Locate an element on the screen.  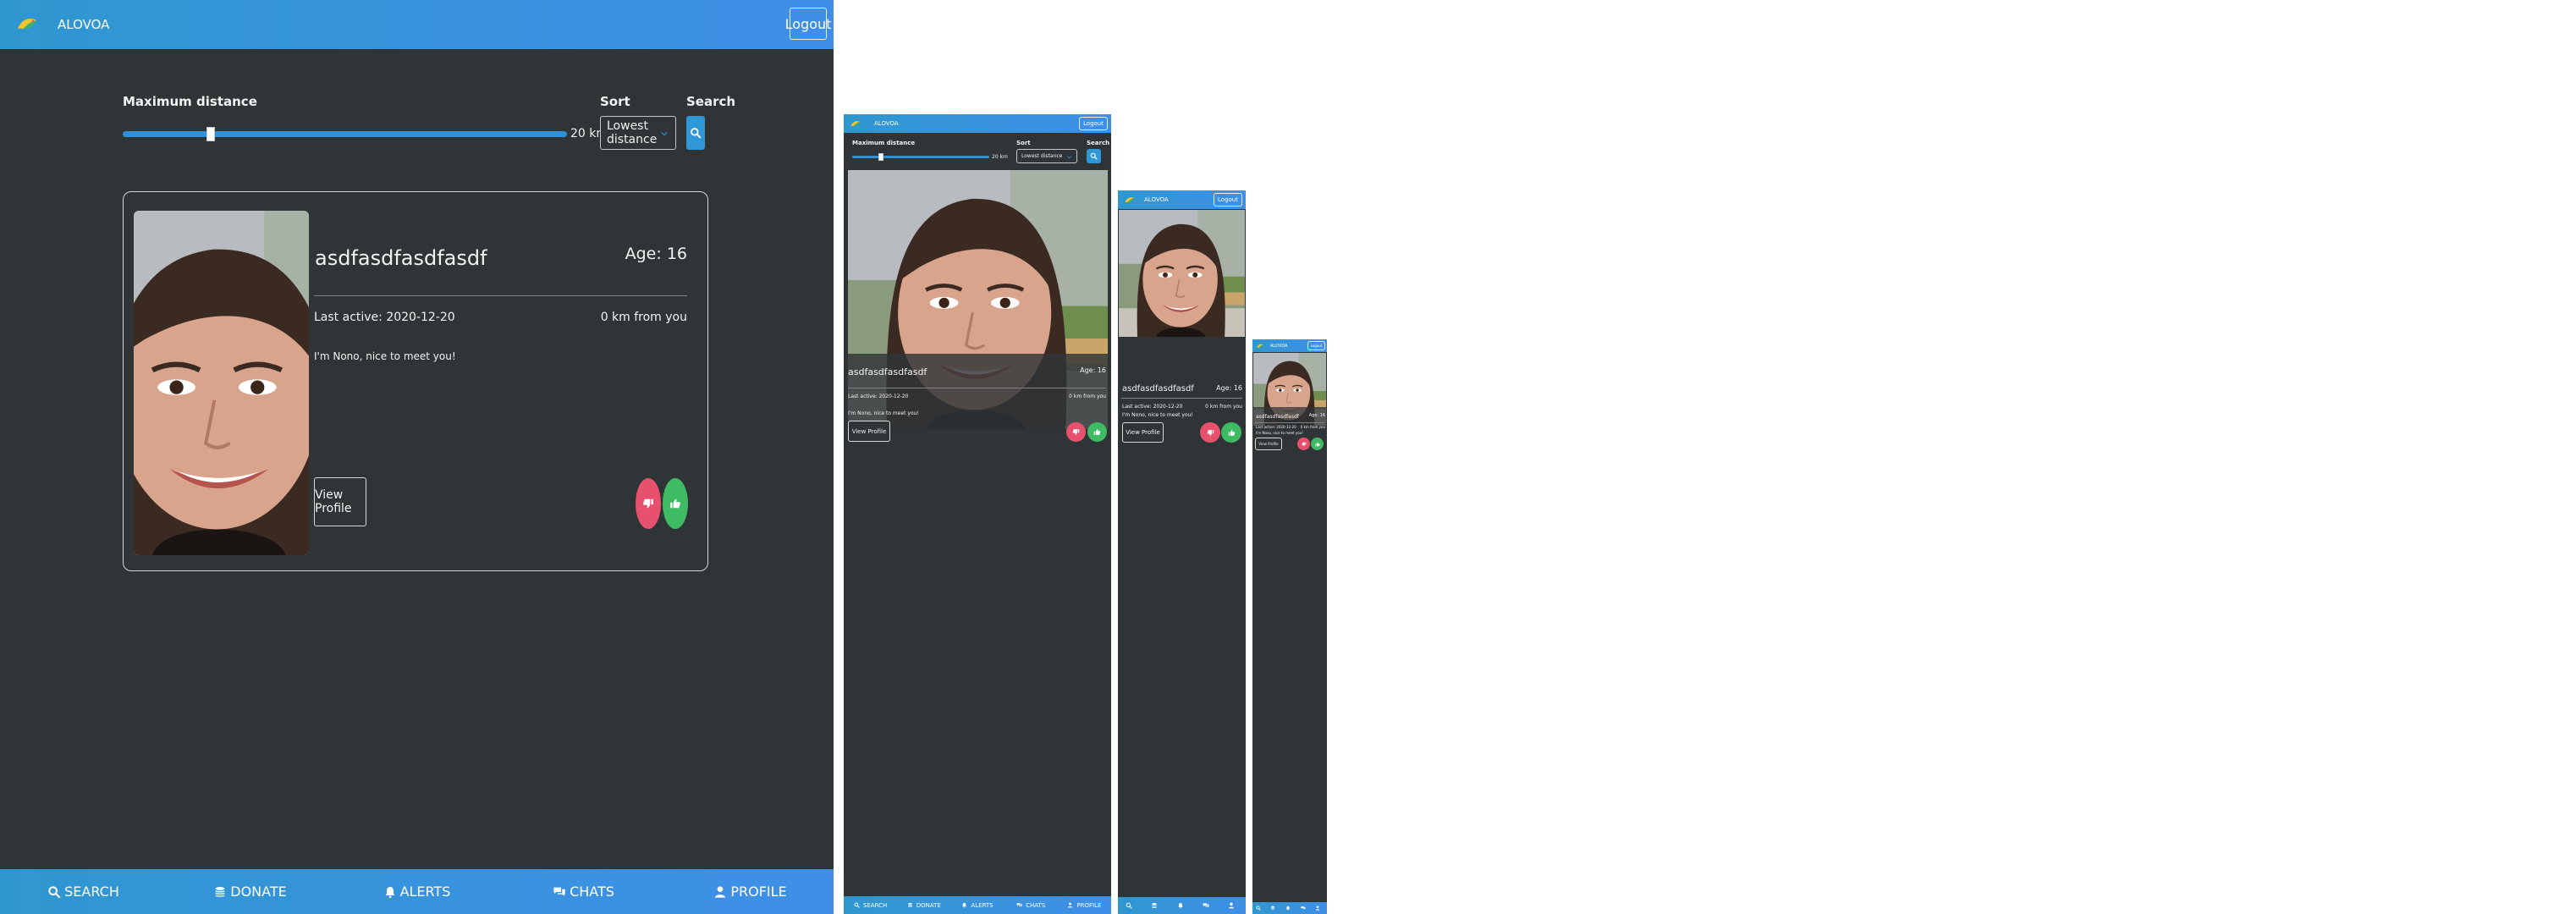
nav-donate-label: DONATE is located at coordinates (928, 905).